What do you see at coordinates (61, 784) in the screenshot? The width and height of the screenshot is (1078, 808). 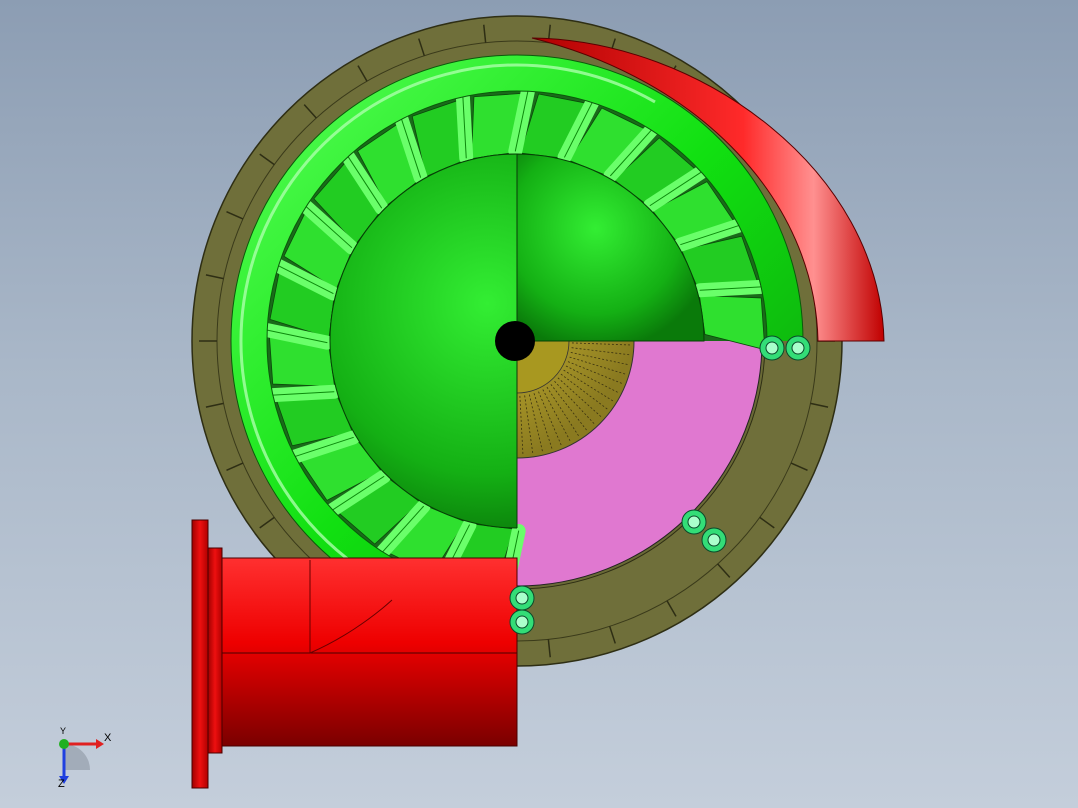 I see `z-axis-label: Z` at bounding box center [61, 784].